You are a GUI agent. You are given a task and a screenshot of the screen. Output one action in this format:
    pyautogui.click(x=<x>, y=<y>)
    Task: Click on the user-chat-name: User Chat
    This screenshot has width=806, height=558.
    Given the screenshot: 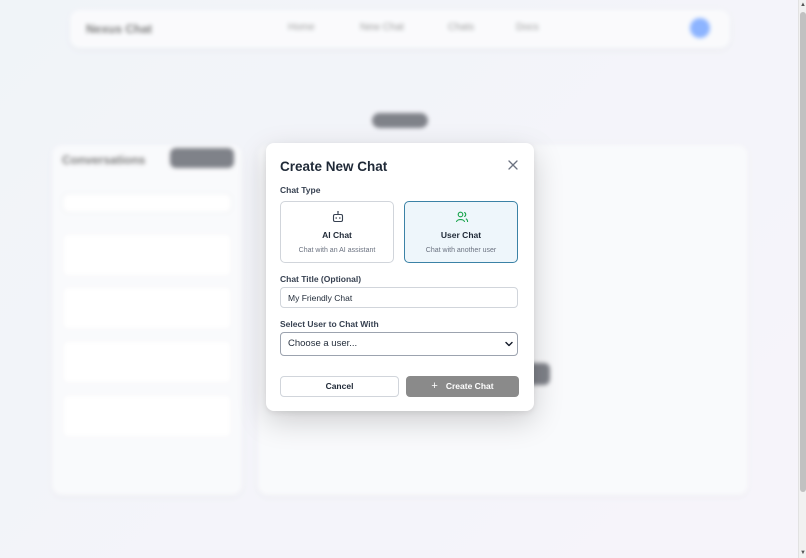 What is the action you would take?
    pyautogui.click(x=461, y=235)
    